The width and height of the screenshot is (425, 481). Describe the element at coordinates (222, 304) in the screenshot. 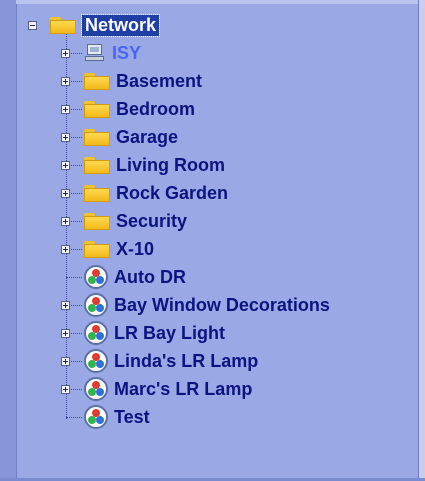

I see `tree-node-label: Bay Window Decorations` at that location.